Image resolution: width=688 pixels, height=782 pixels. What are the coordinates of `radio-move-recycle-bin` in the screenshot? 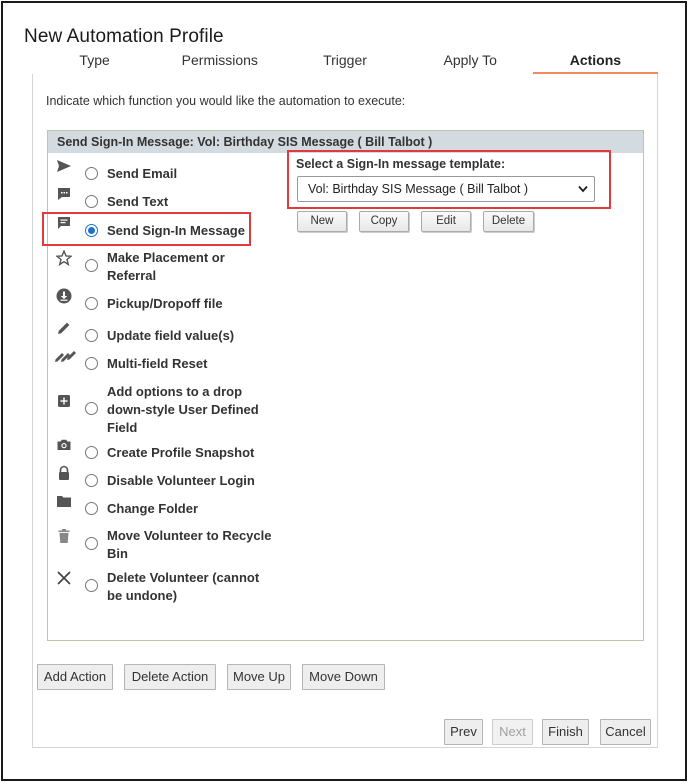 It's located at (91, 543).